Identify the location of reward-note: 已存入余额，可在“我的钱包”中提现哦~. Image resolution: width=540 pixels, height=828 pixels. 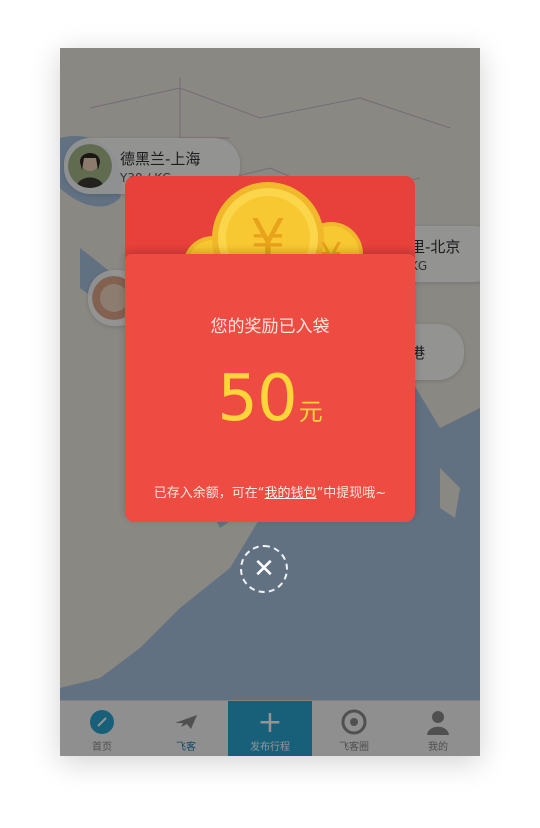
(270, 491).